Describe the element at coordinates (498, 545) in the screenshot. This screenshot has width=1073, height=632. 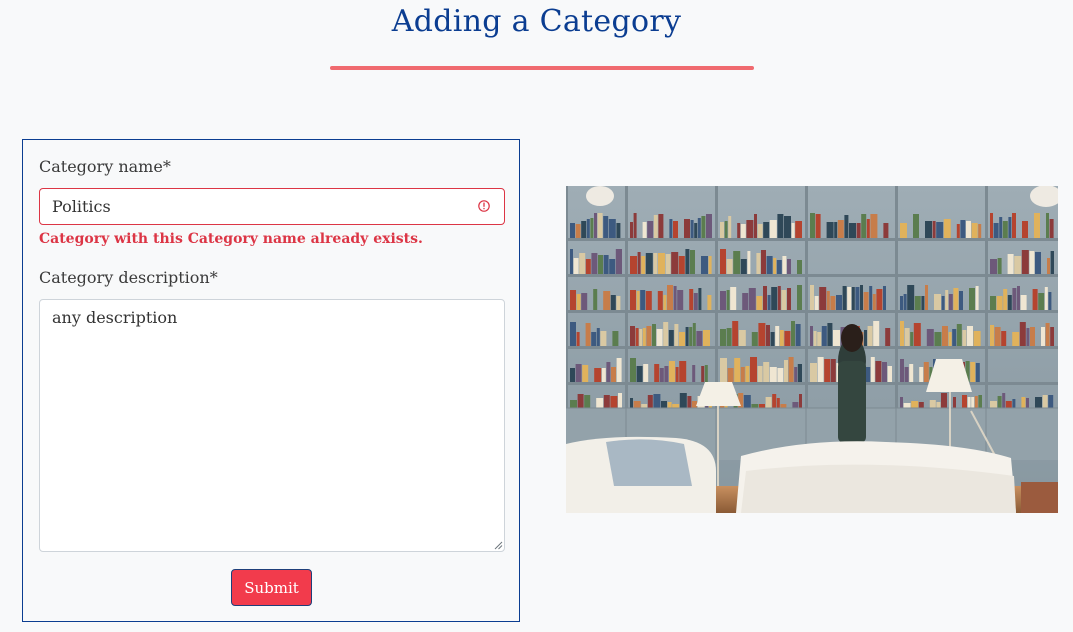
I see `resize-grip-icon` at that location.